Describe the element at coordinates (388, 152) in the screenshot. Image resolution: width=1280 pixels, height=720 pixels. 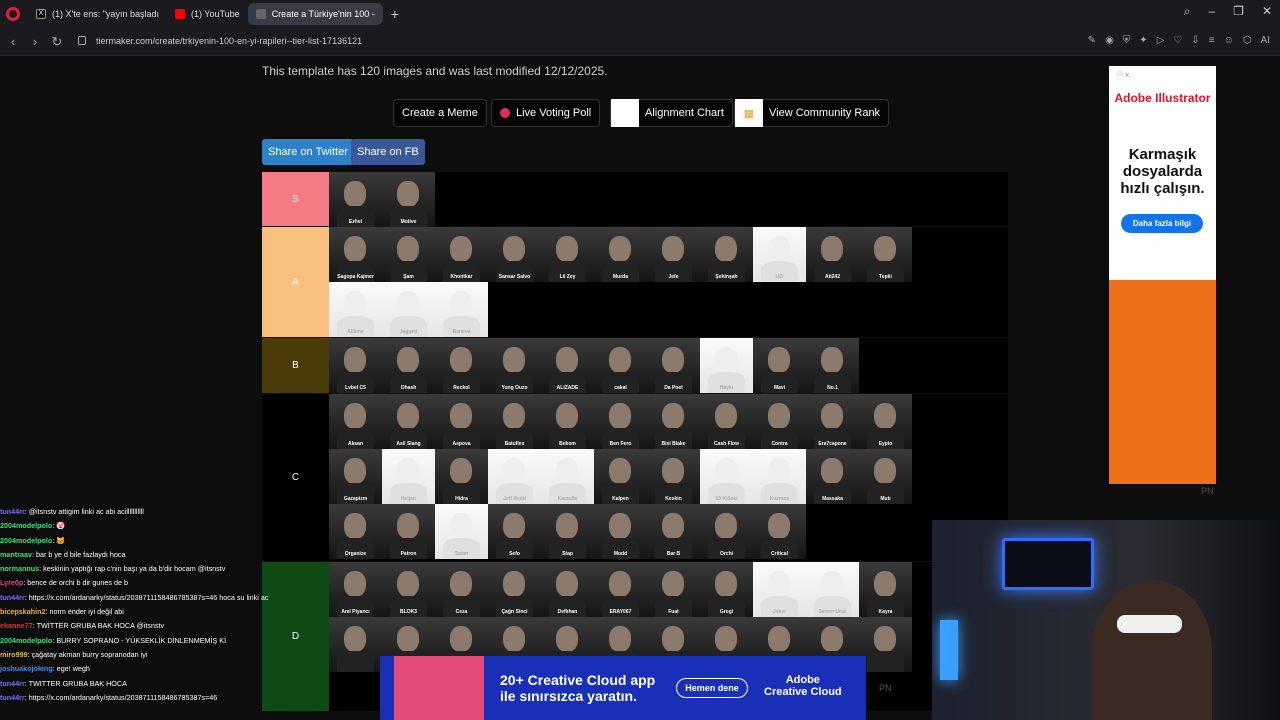
I see `share-fb-button: Share on FB` at that location.